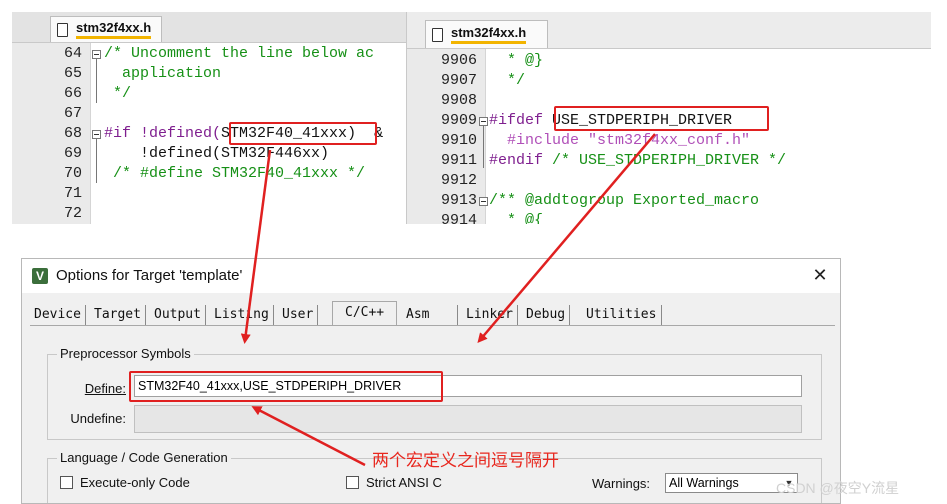 The height and width of the screenshot is (504, 947). I want to click on annotation-note: 两个宏定义之间逗号隔开, so click(465, 461).